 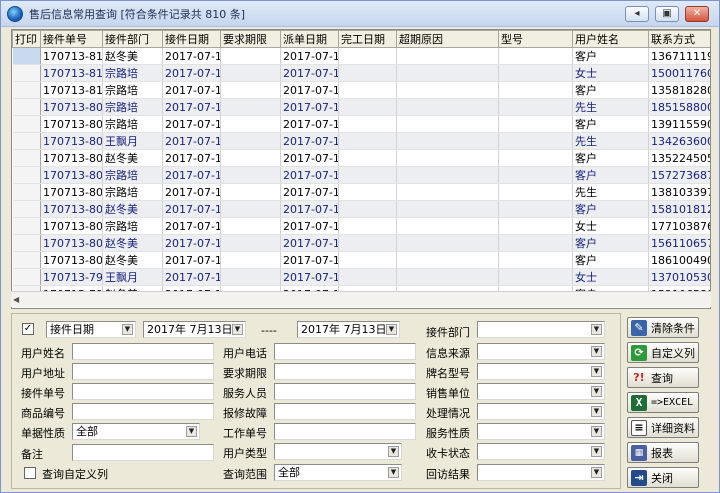 What do you see at coordinates (71, 277) in the screenshot?
I see `table-cell: 170713-799` at bounding box center [71, 277].